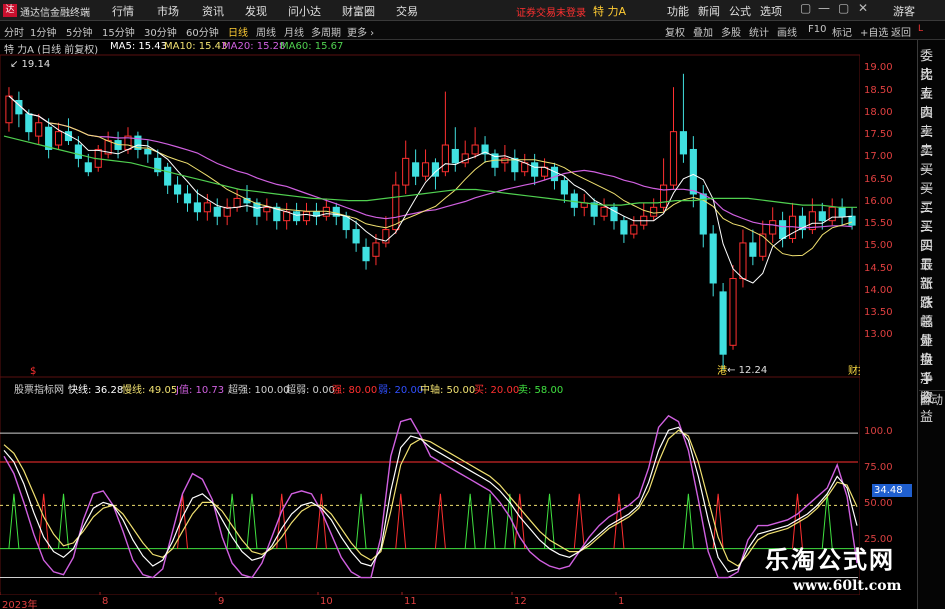  What do you see at coordinates (878, 290) in the screenshot?
I see `price-tick-label: 14.00` at bounding box center [878, 290].